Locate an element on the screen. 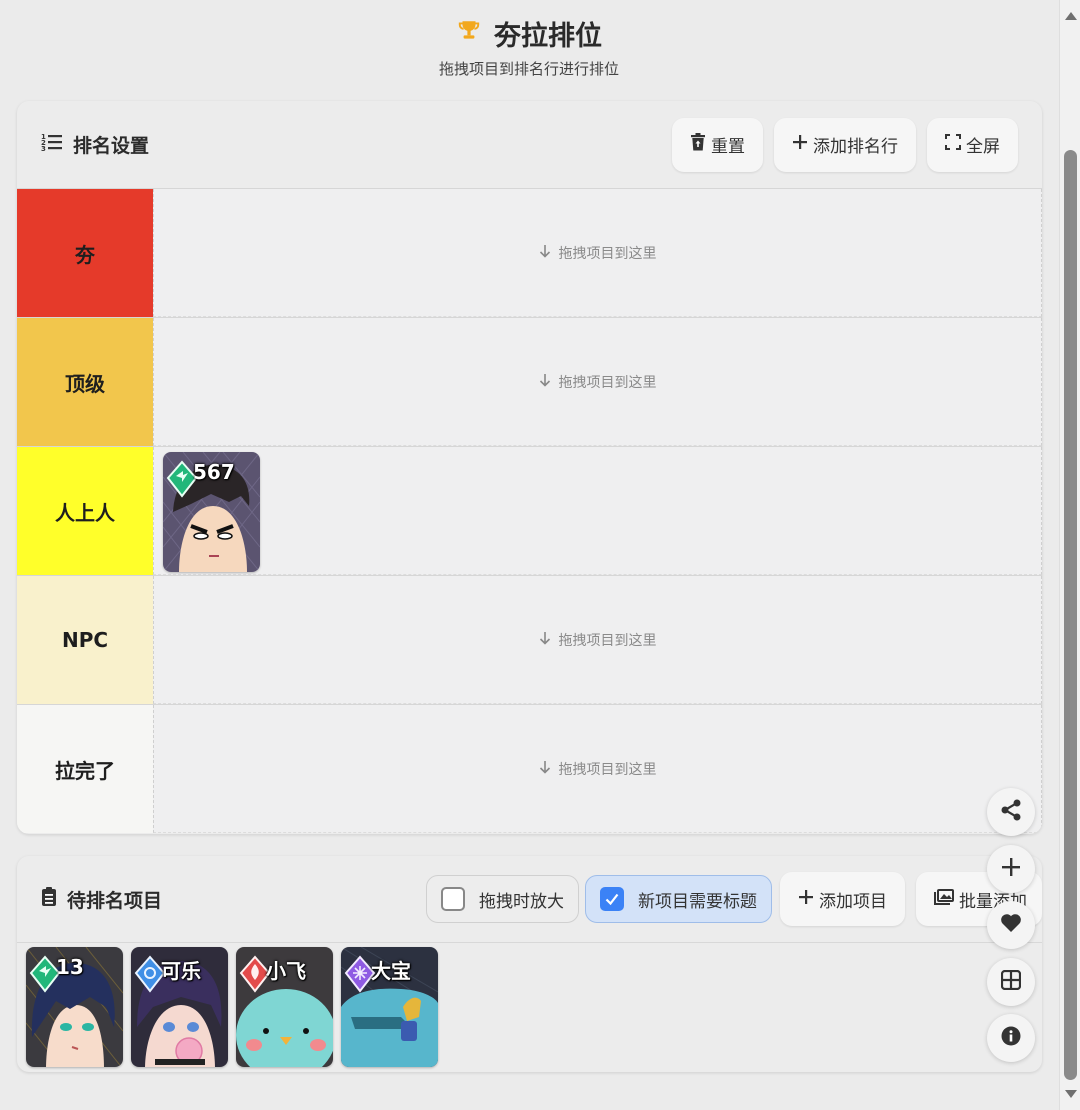  page-subtitle: 拖拽项目到排名行进行排位 is located at coordinates (528, 69).